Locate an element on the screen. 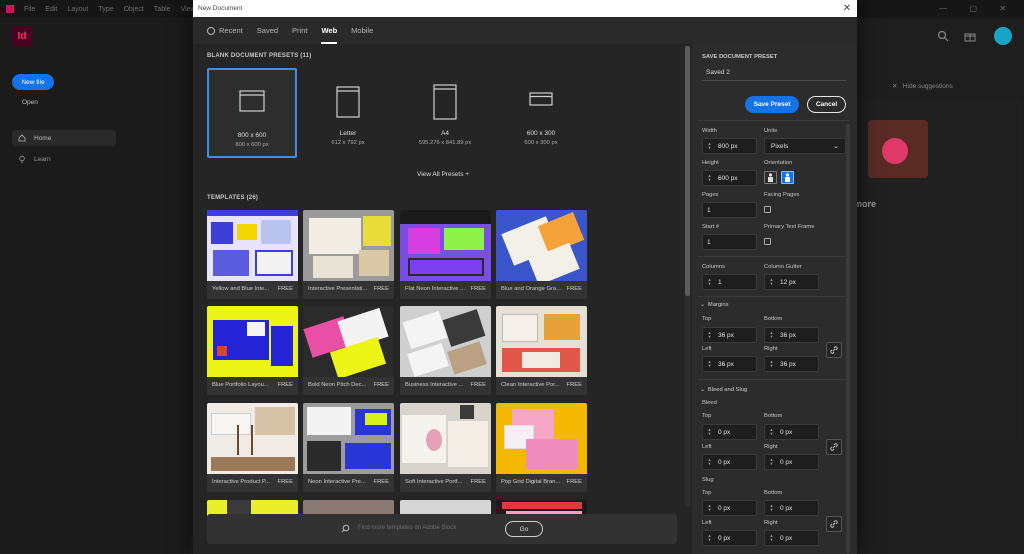 The width and height of the screenshot is (1024, 554). template-card: Business Interactive ... FREE is located at coordinates (445, 350).